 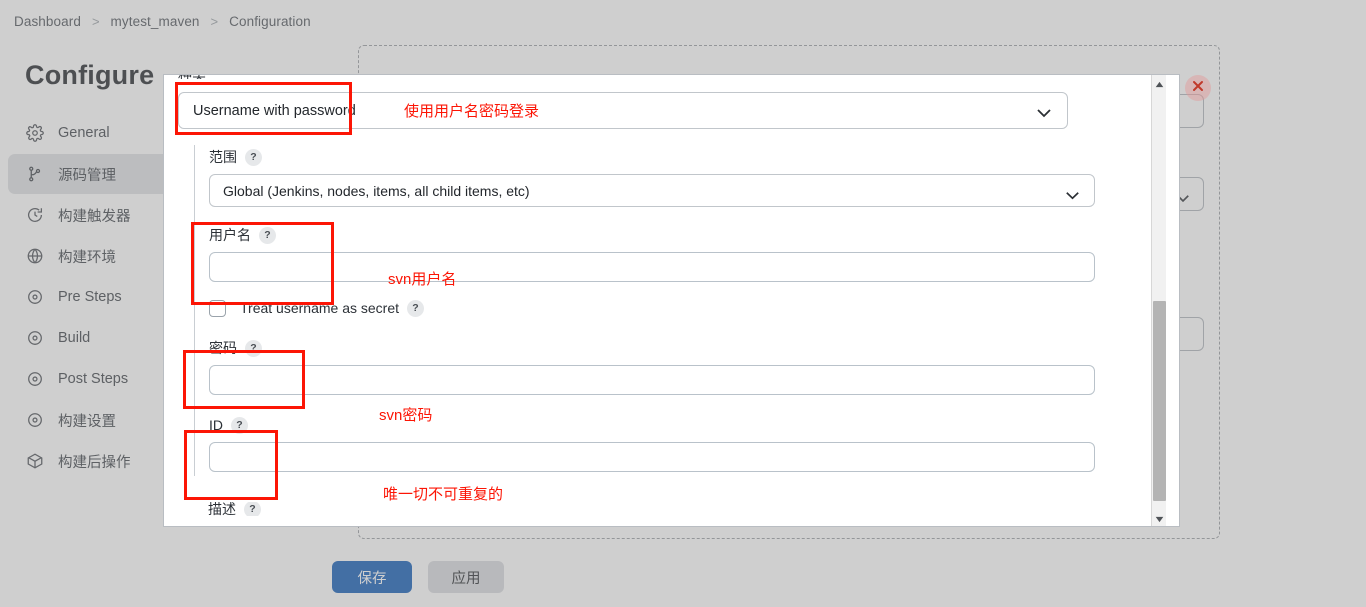 What do you see at coordinates (192, 77) in the screenshot?
I see `kind-label-clipped: 种类` at bounding box center [192, 77].